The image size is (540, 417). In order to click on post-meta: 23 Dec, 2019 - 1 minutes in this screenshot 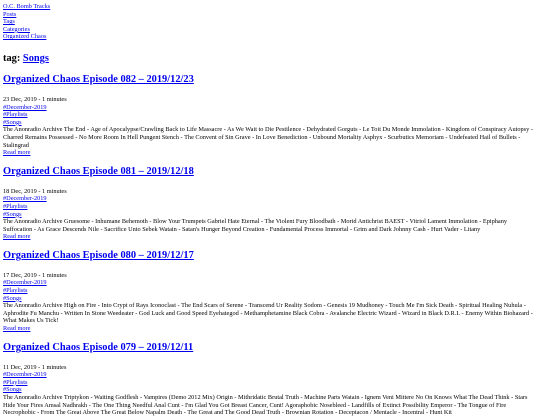, I will do `click(35, 99)`.